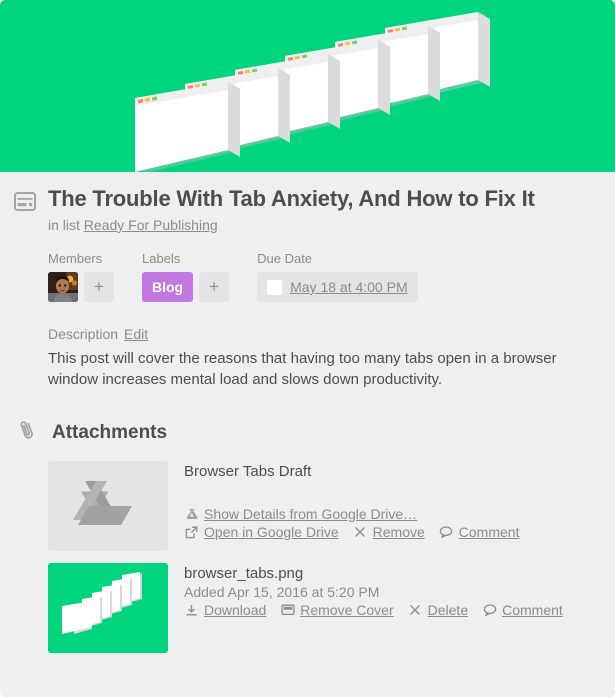 This screenshot has height=697, width=615. I want to click on attachment-added-date: Added Apr 15, 2016 at 5:20 PM, so click(282, 592).